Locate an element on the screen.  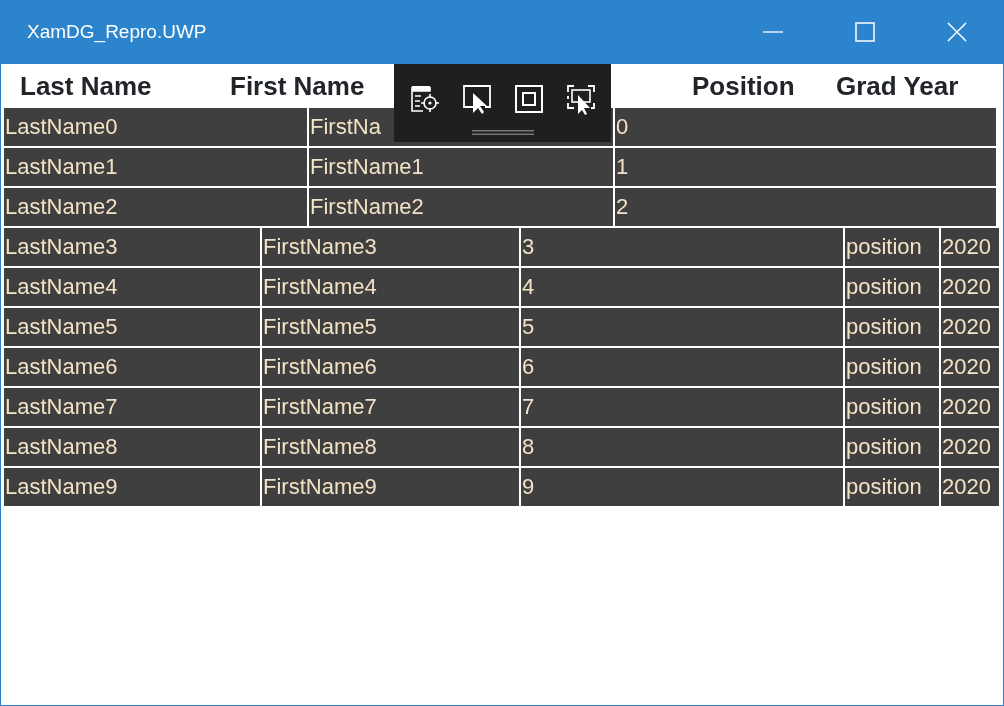
table-cell: 8 is located at coordinates (682, 447).